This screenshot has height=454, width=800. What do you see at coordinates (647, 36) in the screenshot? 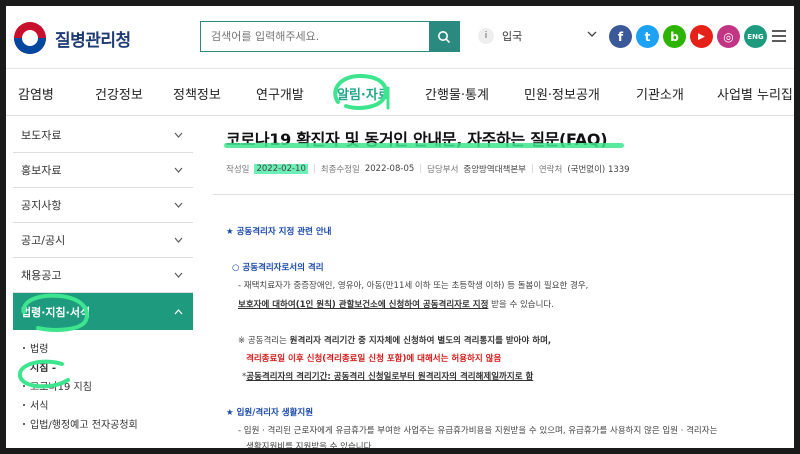
I see `twitter-icon: t` at bounding box center [647, 36].